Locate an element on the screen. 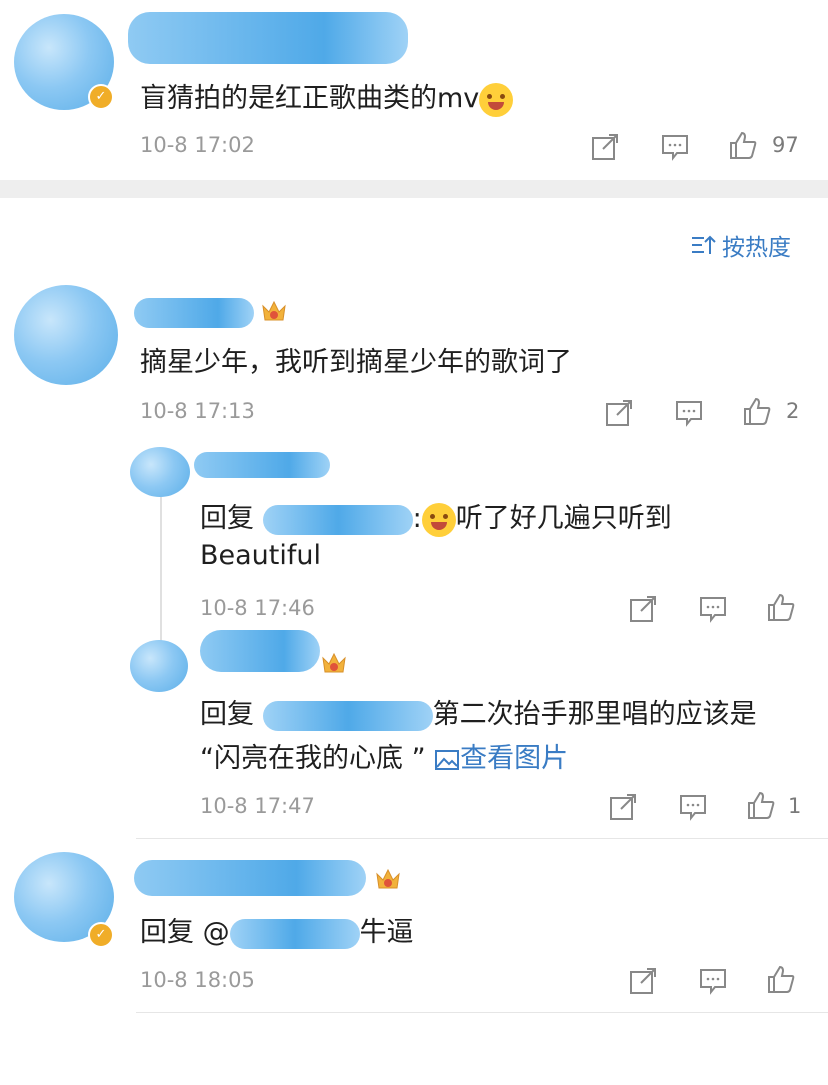 The height and width of the screenshot is (1085, 828). sort-by-heat-button: 按热度 is located at coordinates (740, 245).